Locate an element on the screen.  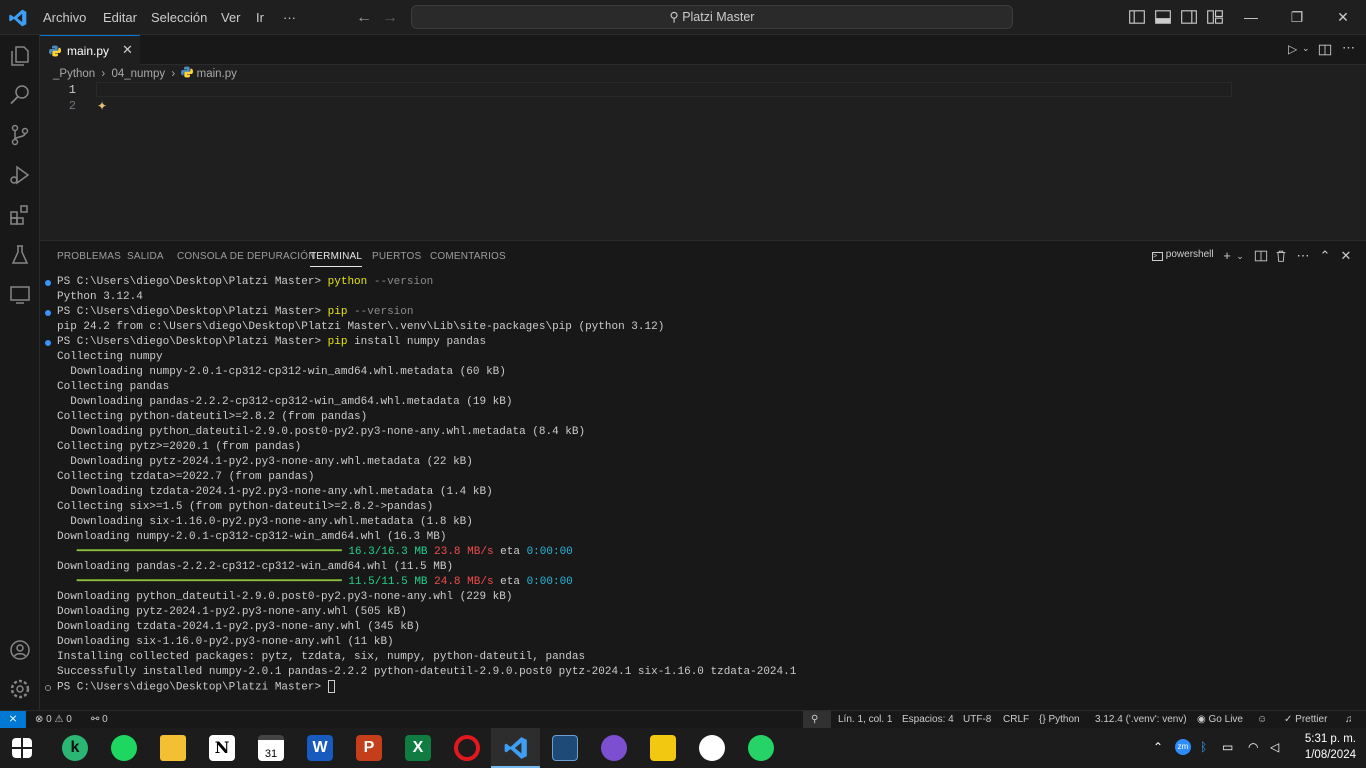
github-desktop-app-icon is located at coordinates (614, 748).